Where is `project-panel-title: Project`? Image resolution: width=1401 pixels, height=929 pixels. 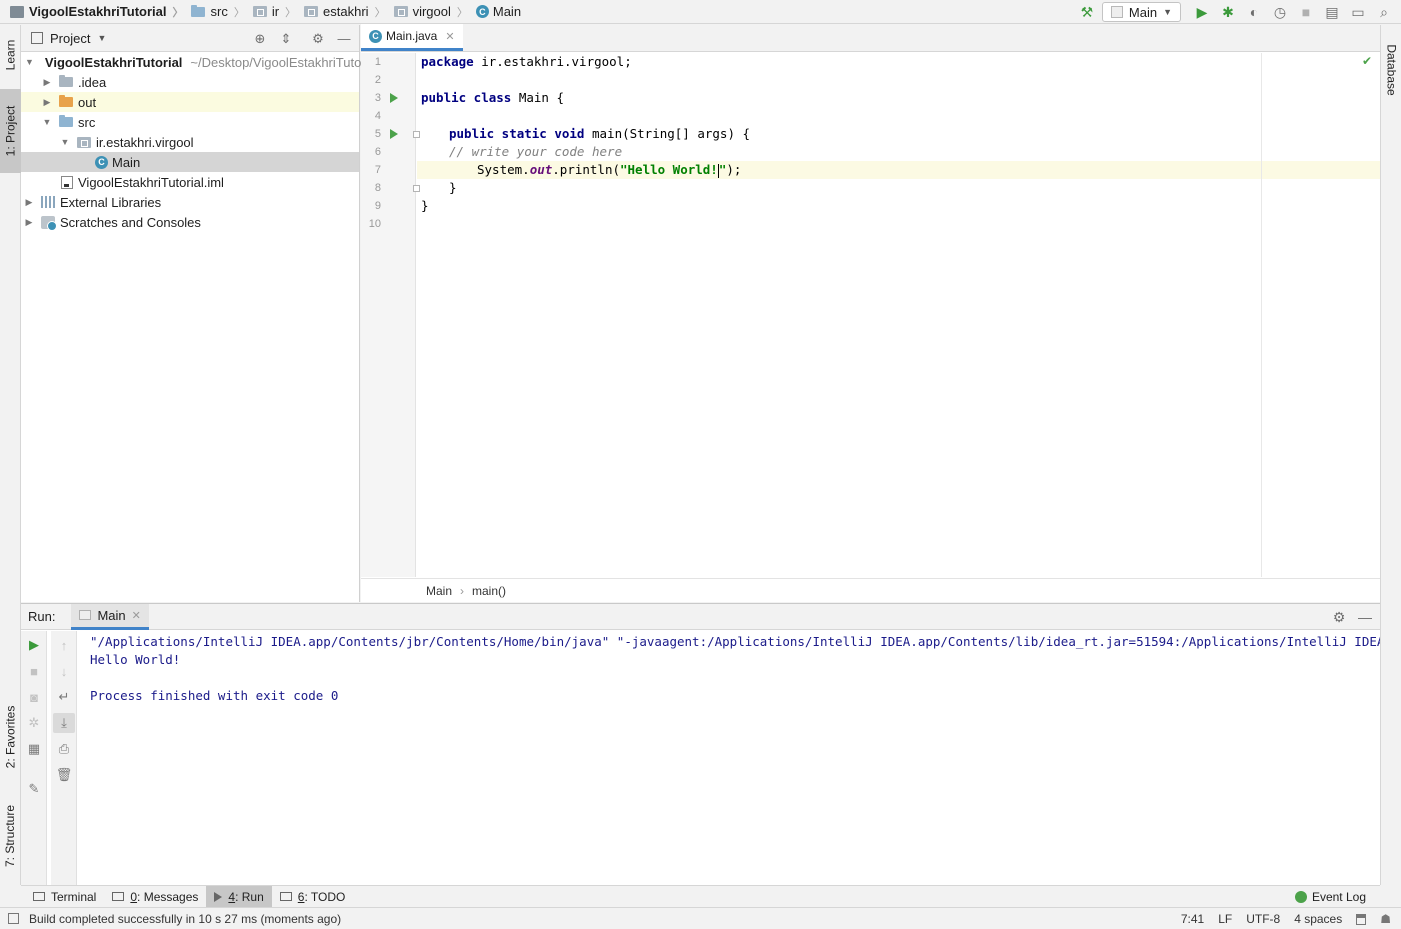 project-panel-title: Project is located at coordinates (70, 38).